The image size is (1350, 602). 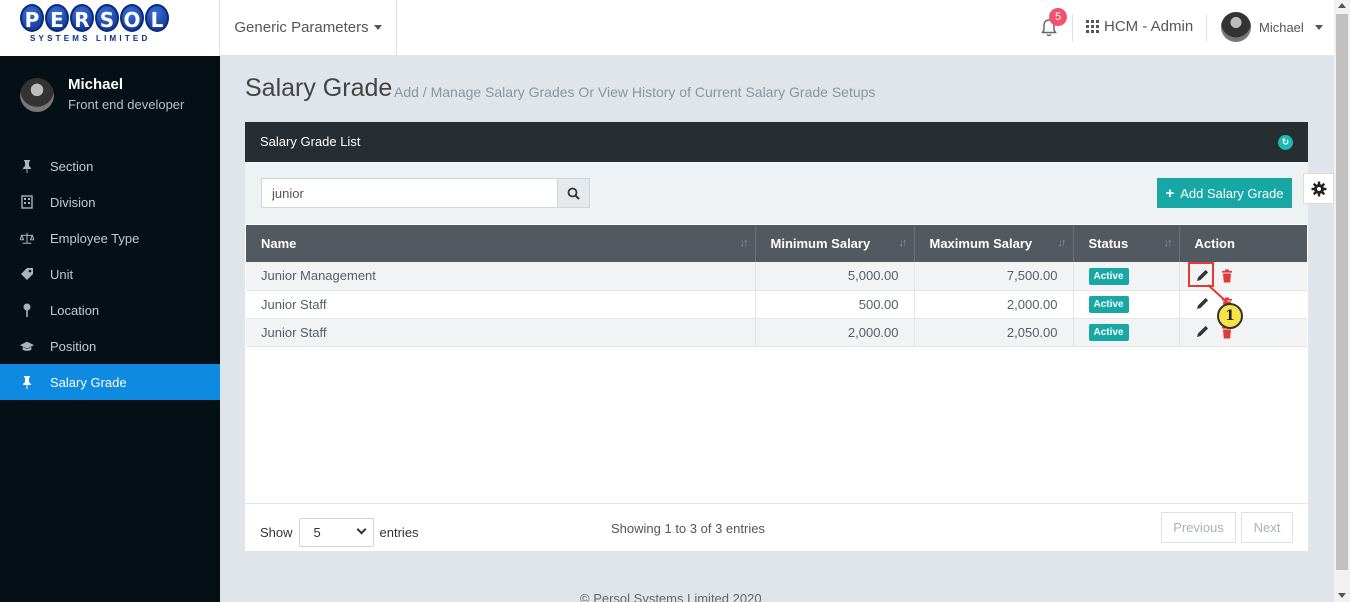 I want to click on scrollbar-thumb, so click(x=1342, y=292).